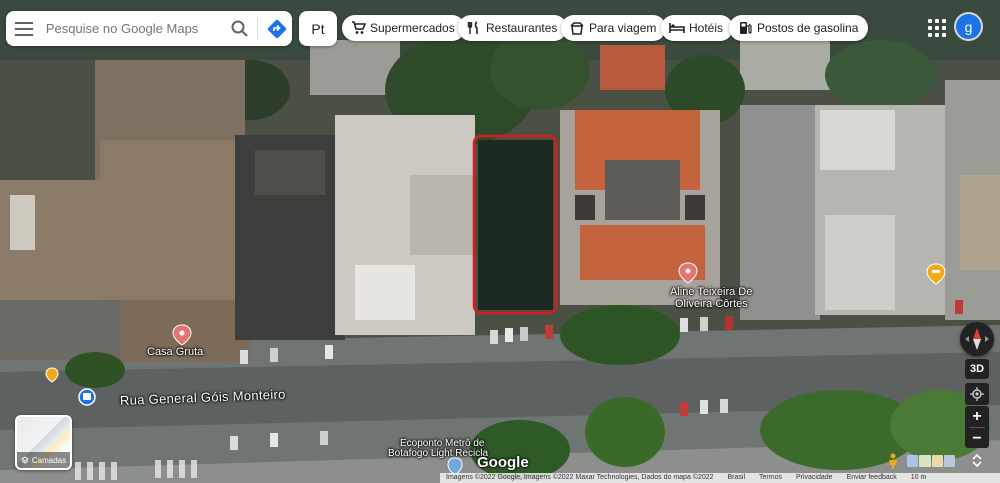  Describe the element at coordinates (474, 28) in the screenshot. I see `fork-knife-icon` at that location.